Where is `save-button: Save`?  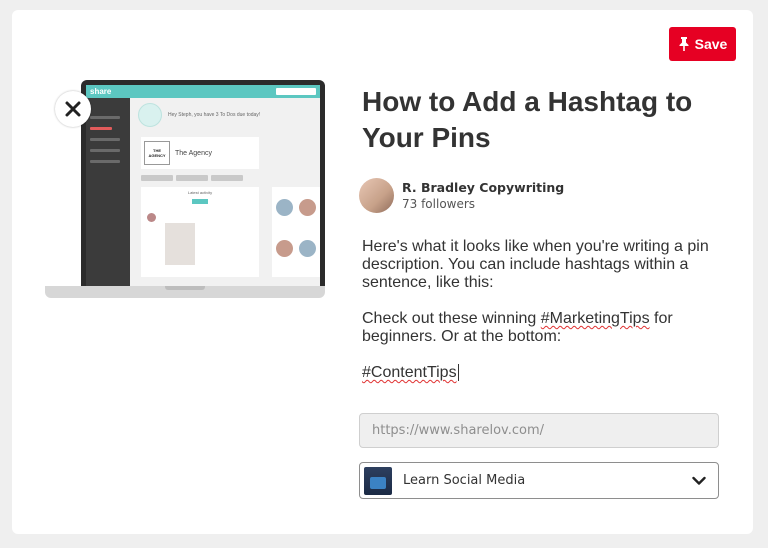 save-button: Save is located at coordinates (702, 44).